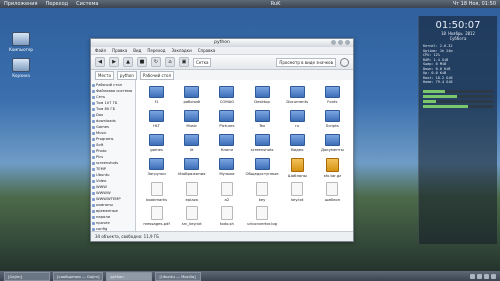 The width and height of the screenshot is (500, 281). Describe the element at coordinates (156, 223) in the screenshot. I see `file-label: messages.pdf` at that location.